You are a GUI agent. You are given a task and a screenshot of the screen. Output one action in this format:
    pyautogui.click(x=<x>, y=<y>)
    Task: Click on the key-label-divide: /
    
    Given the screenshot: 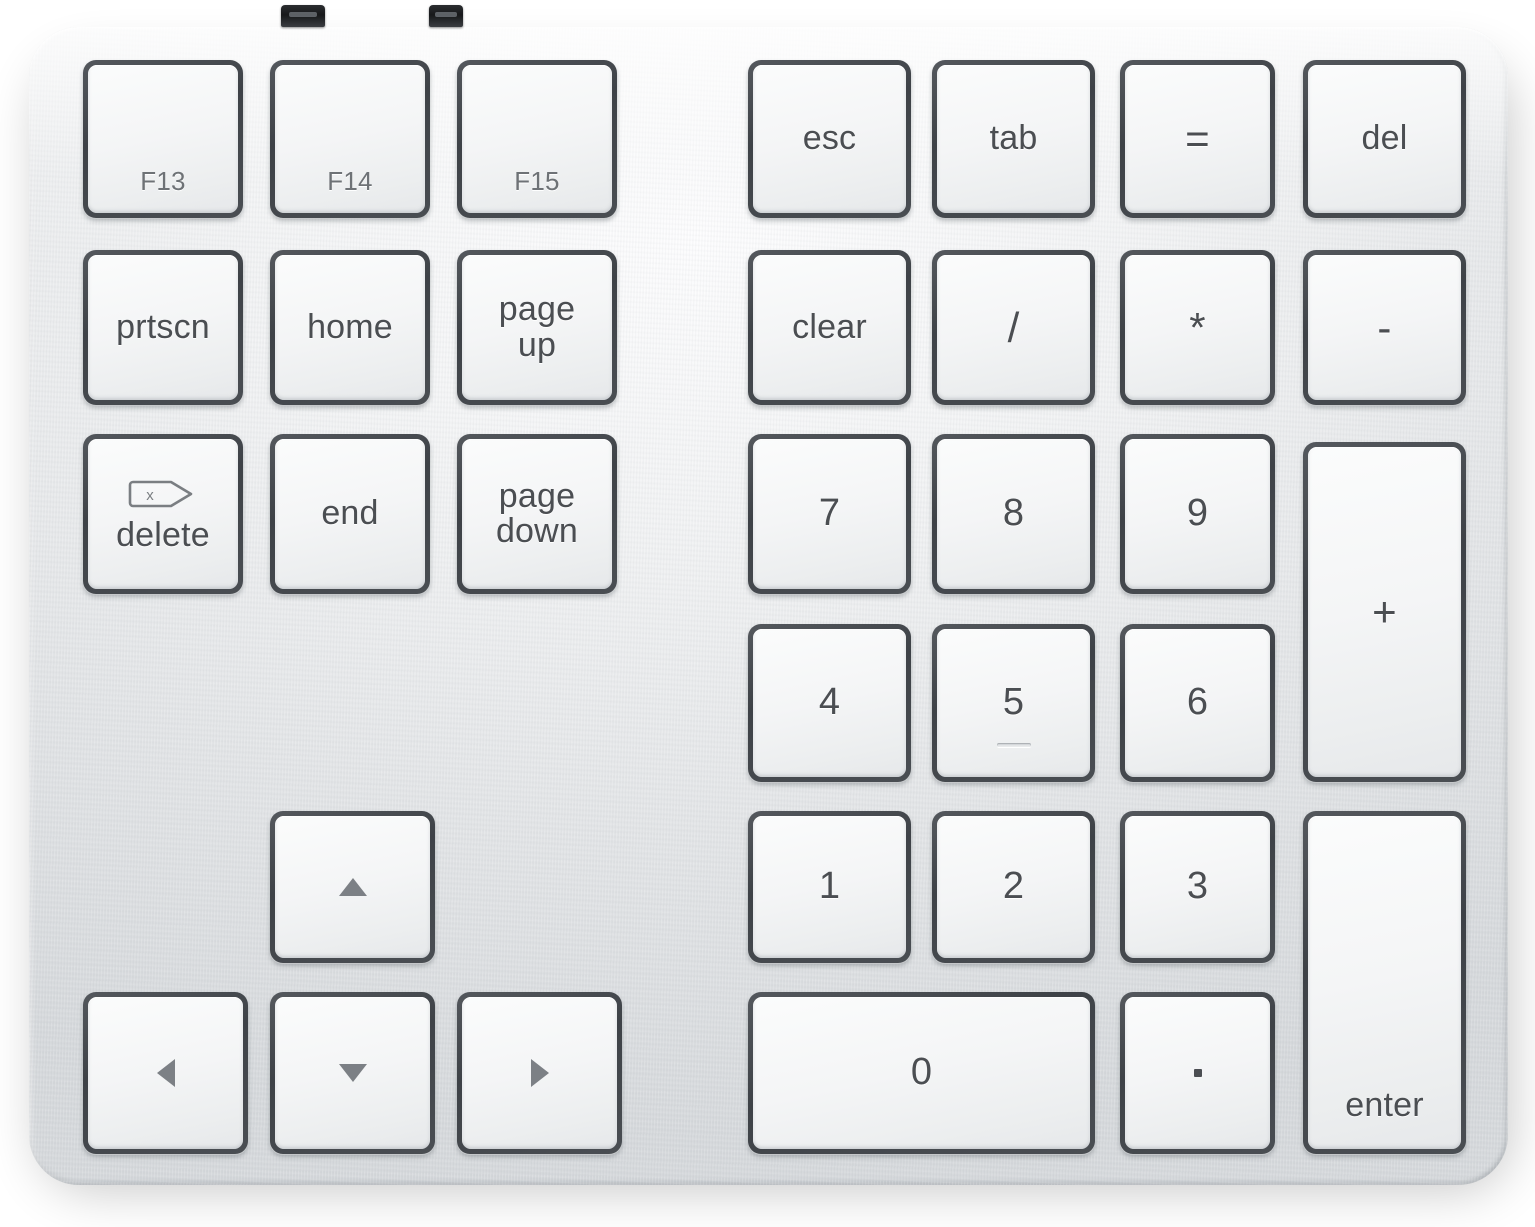 What is the action you would take?
    pyautogui.click(x=1013, y=327)
    